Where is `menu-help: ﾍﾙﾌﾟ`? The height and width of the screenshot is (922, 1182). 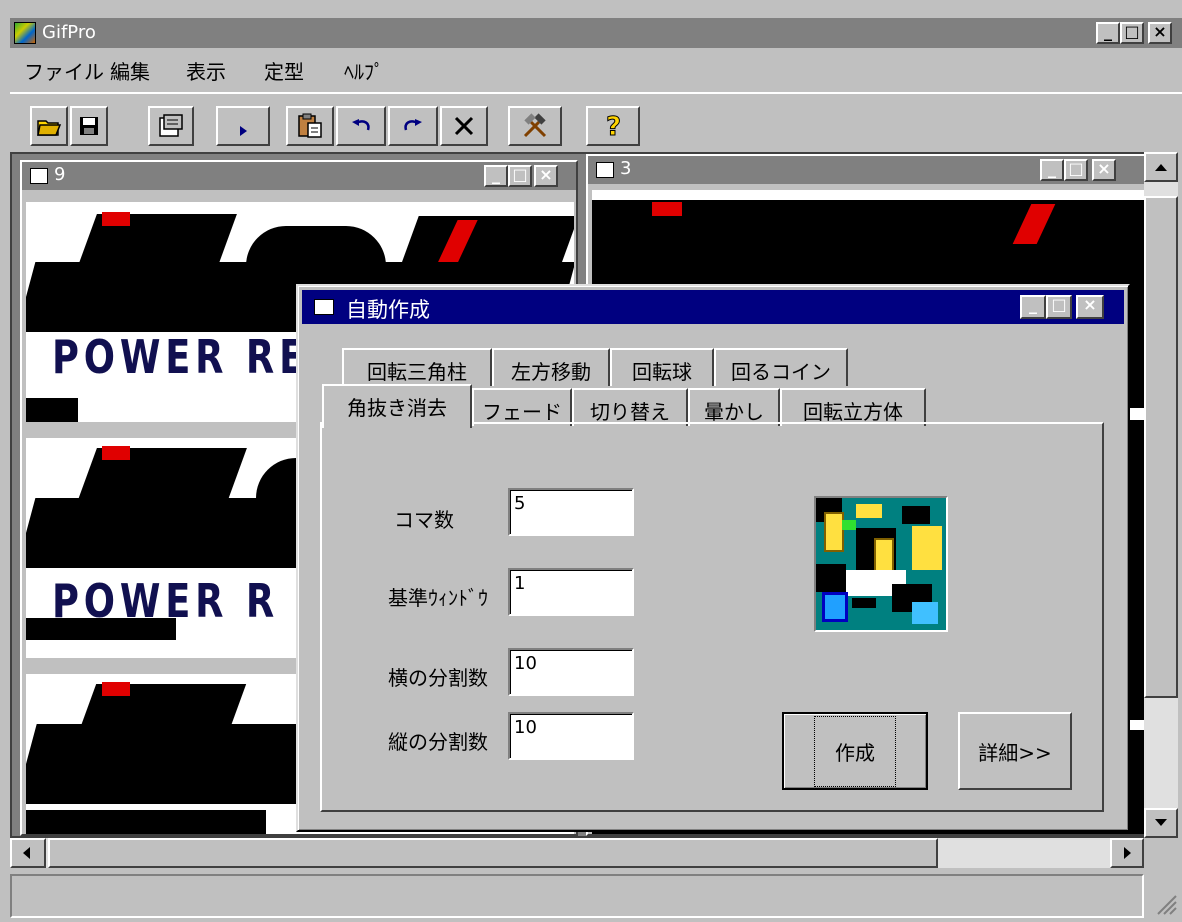 menu-help: ﾍﾙﾌﾟ is located at coordinates (364, 70).